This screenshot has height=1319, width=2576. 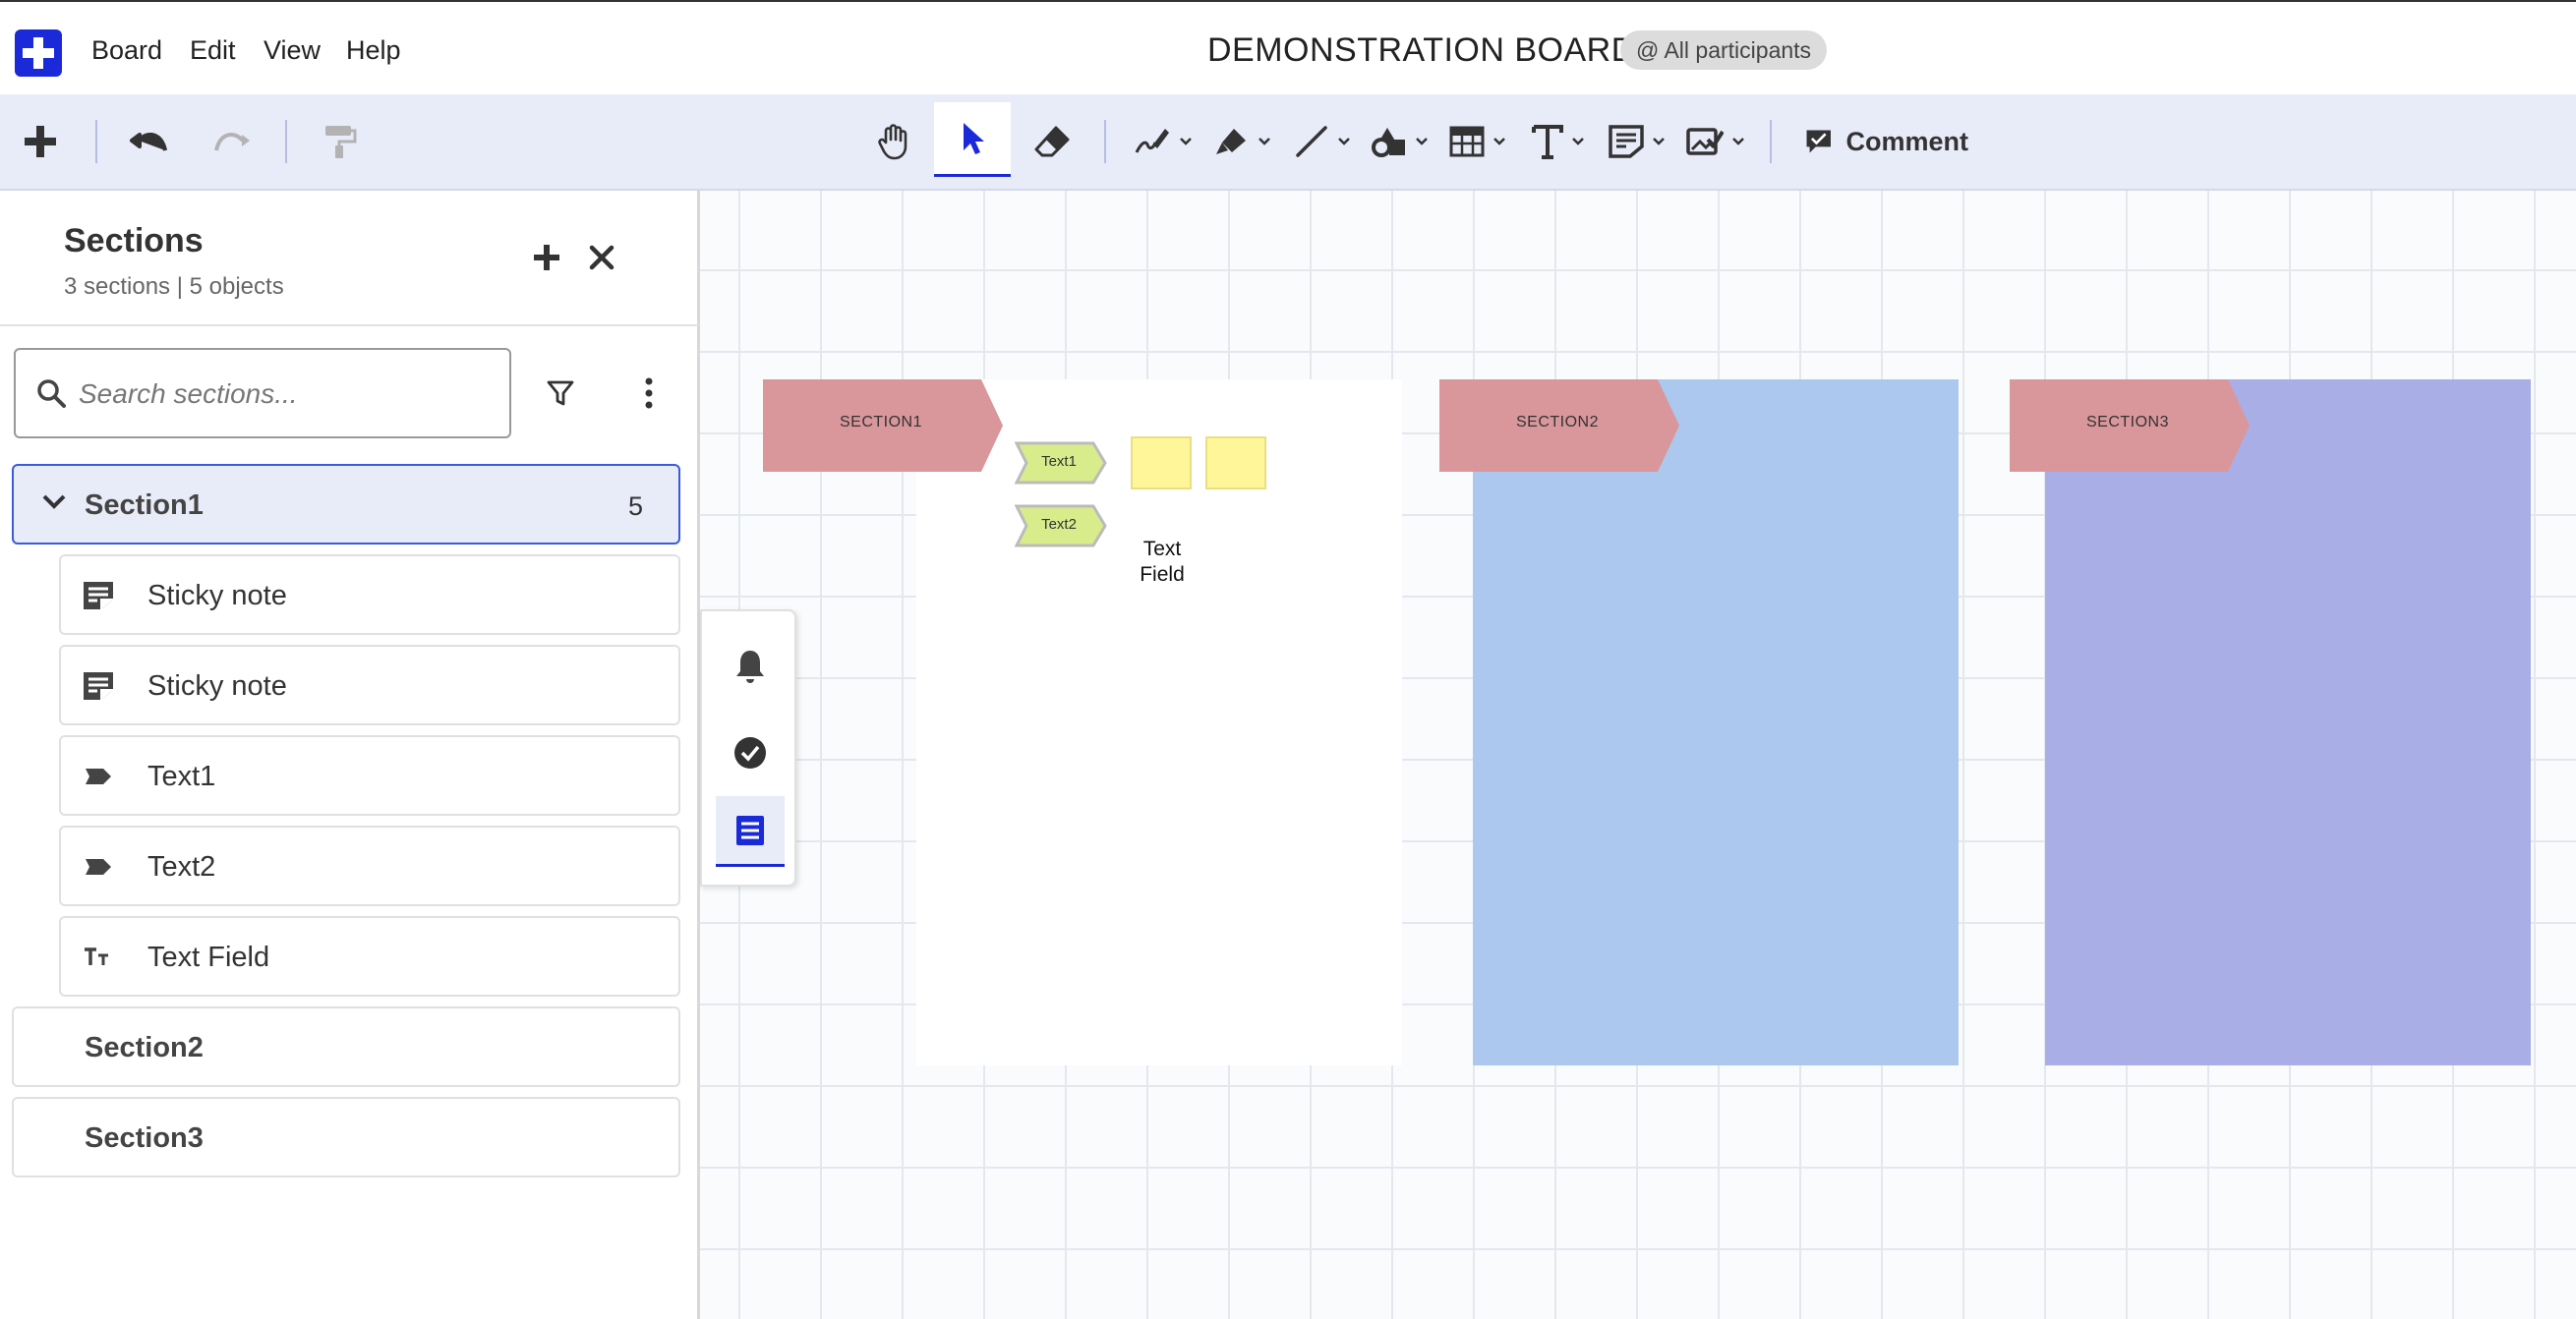 I want to click on close-icon, so click(x=602, y=257).